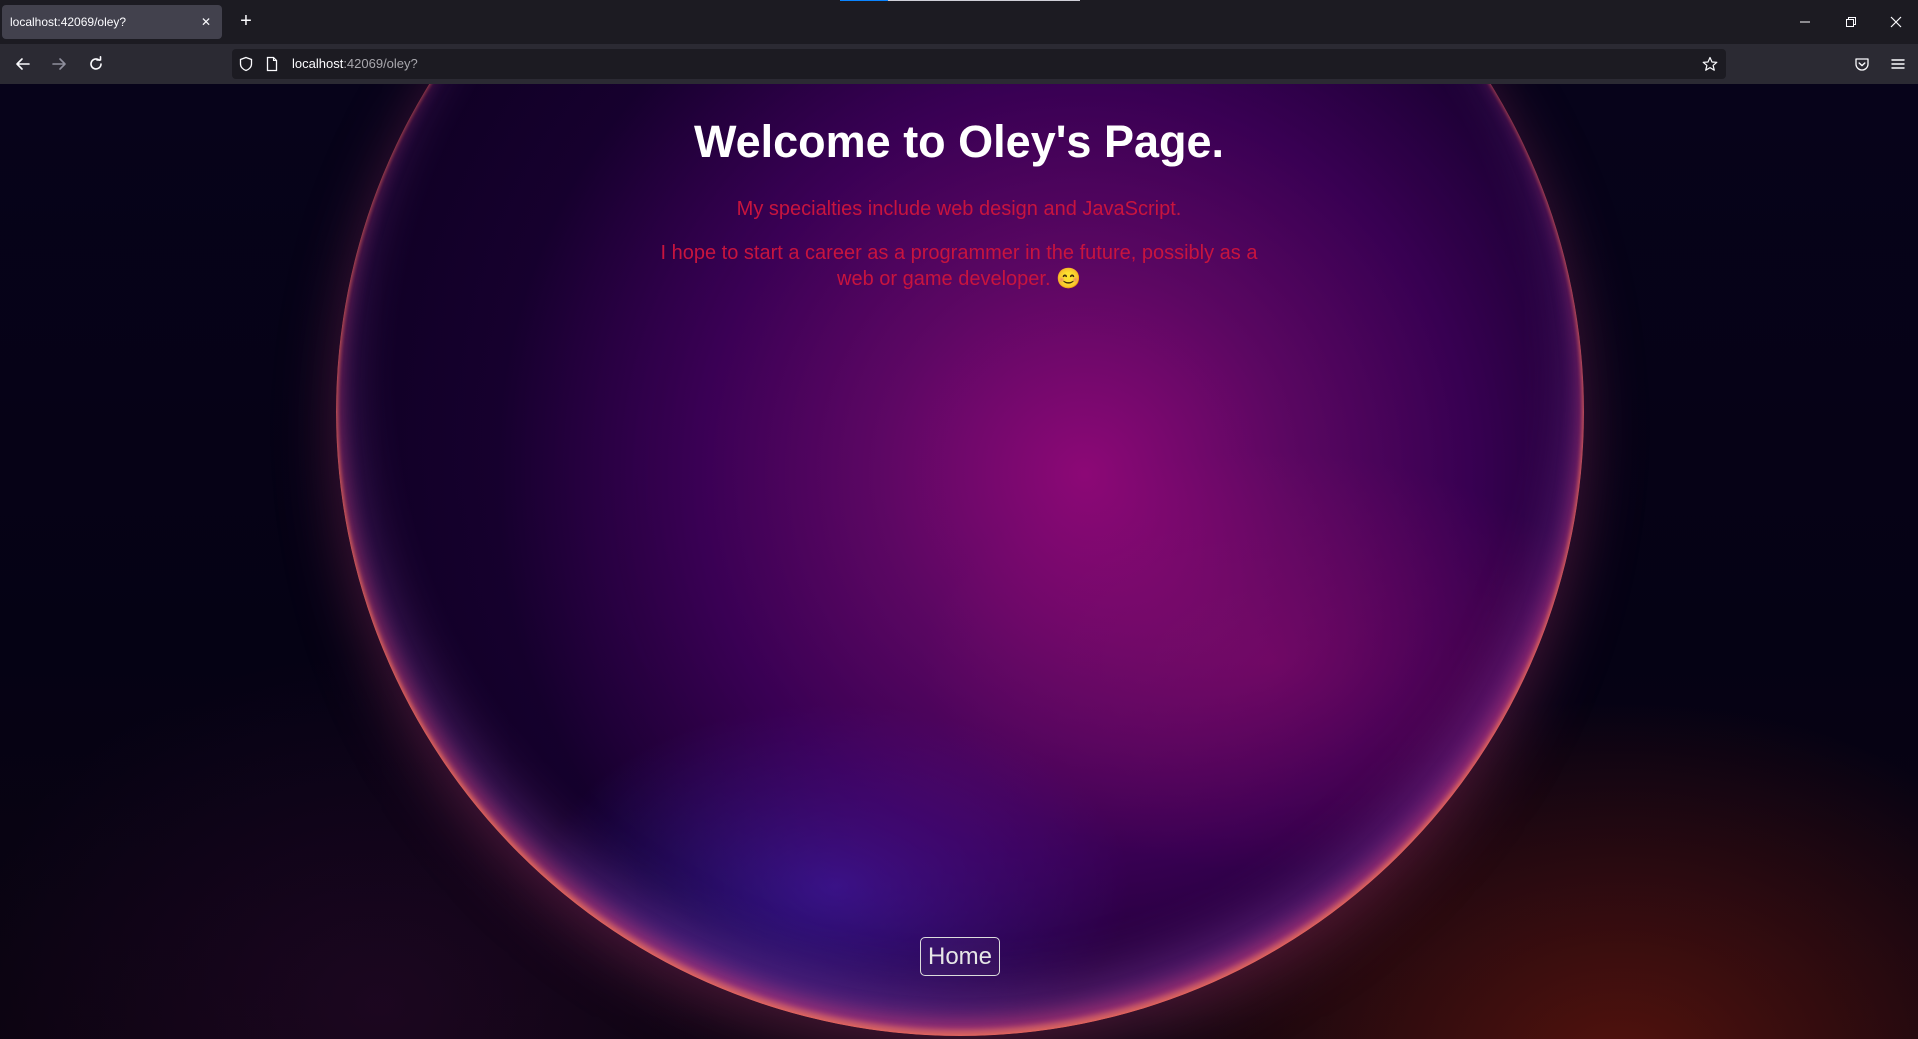 The image size is (1918, 1039). I want to click on url-host: localhost, so click(318, 63).